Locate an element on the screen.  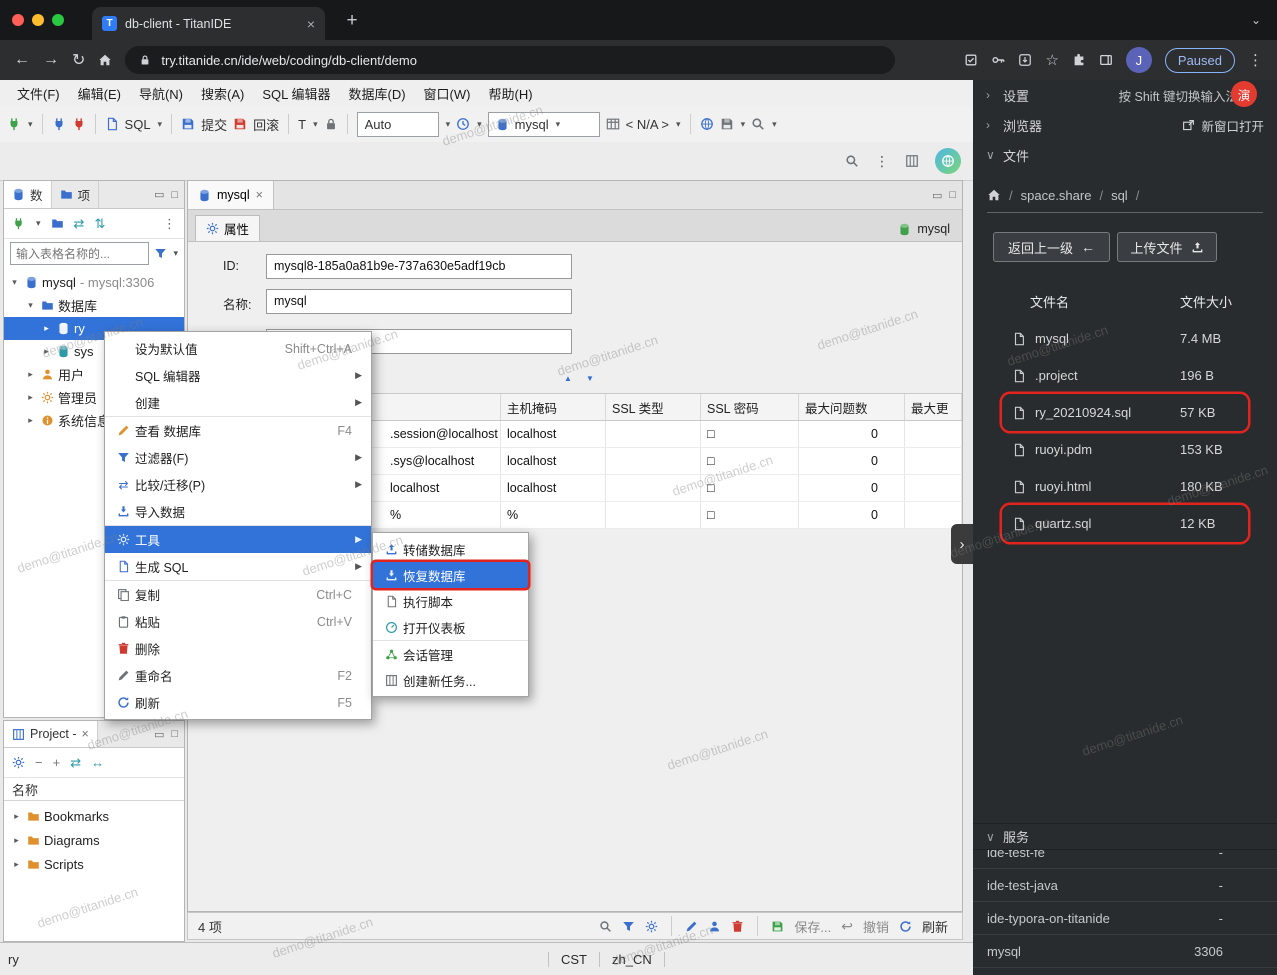
transaction-log-clock-icon is located at coordinates (463, 124).